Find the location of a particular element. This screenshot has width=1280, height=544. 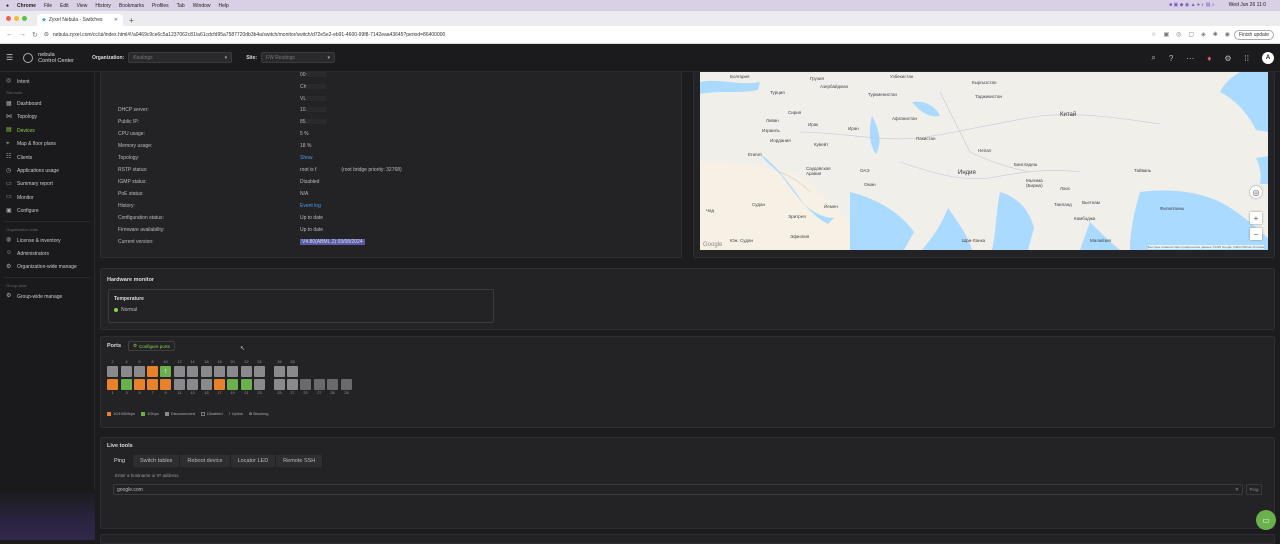

apps-grid-icon: ⁞⁞ is located at coordinates (1247, 58).